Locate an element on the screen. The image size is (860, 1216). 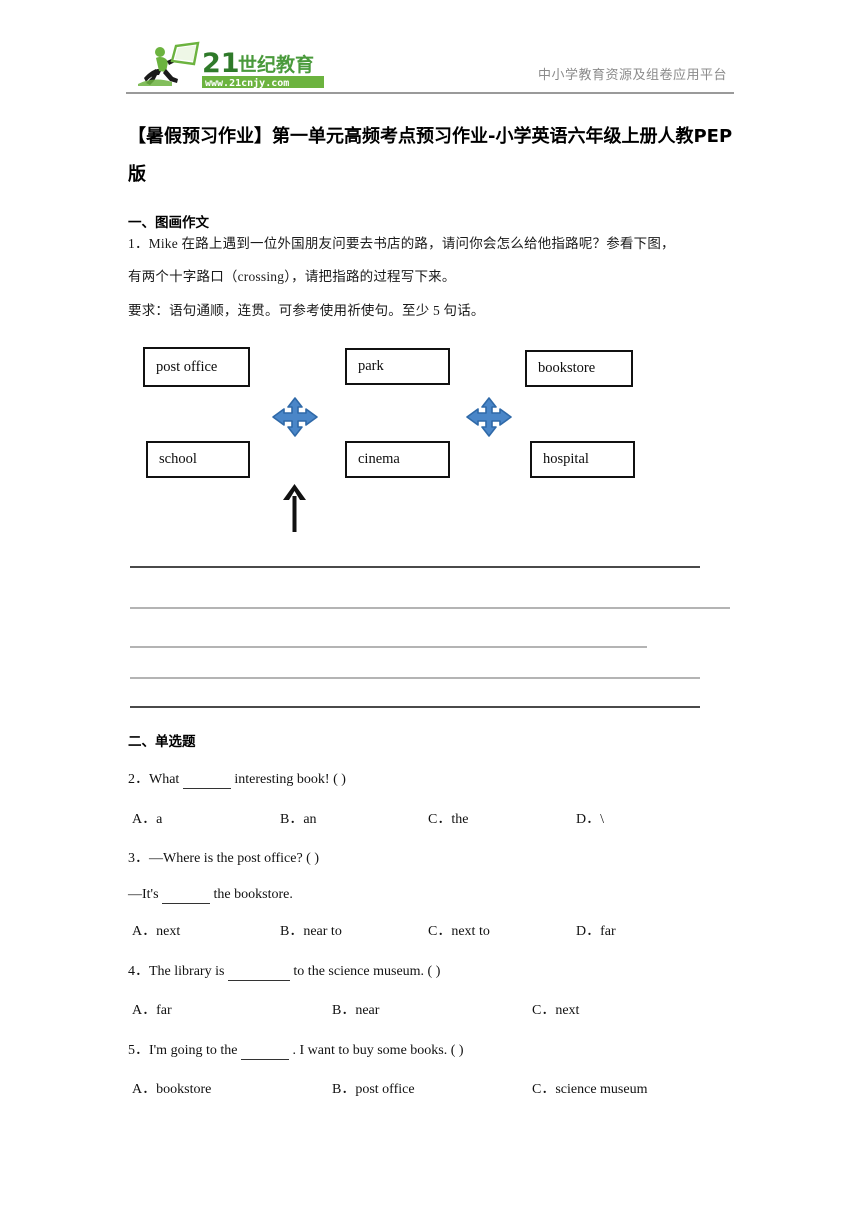
map-box-bookstore: bookstore is located at coordinates (579, 368).